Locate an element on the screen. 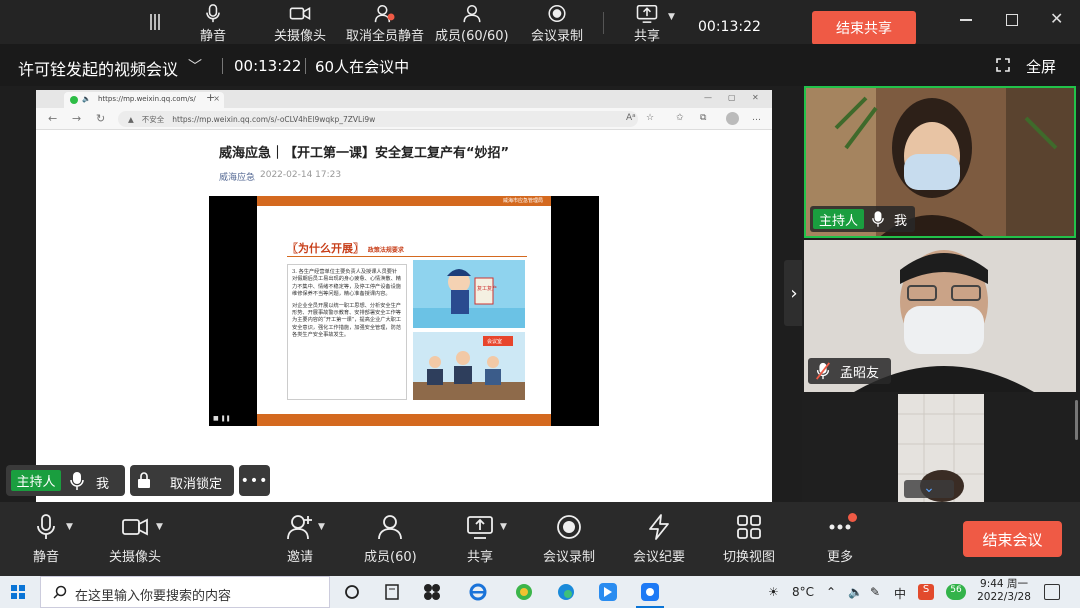 This screenshot has width=1080, height=608. read-aloud-icon: Aᵃ is located at coordinates (631, 118).